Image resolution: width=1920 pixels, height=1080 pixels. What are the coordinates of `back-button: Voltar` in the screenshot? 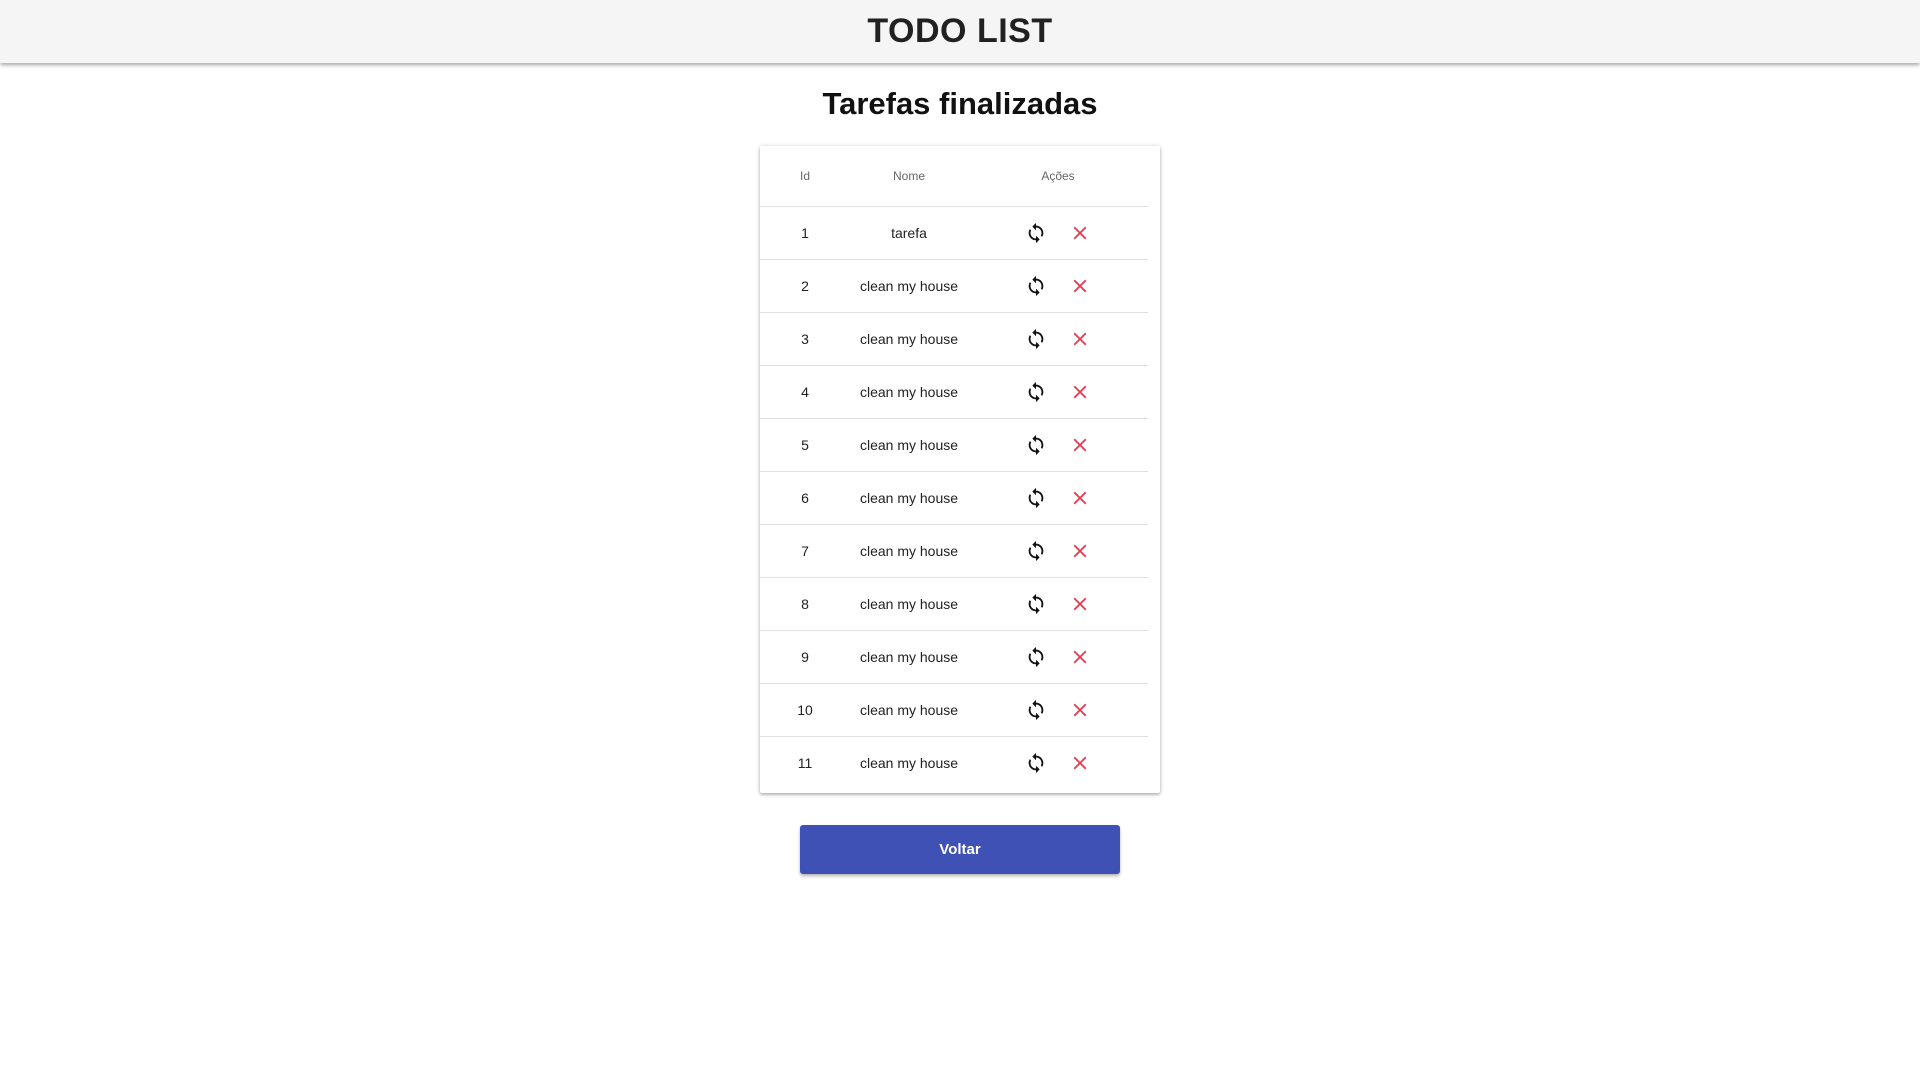 It's located at (960, 849).